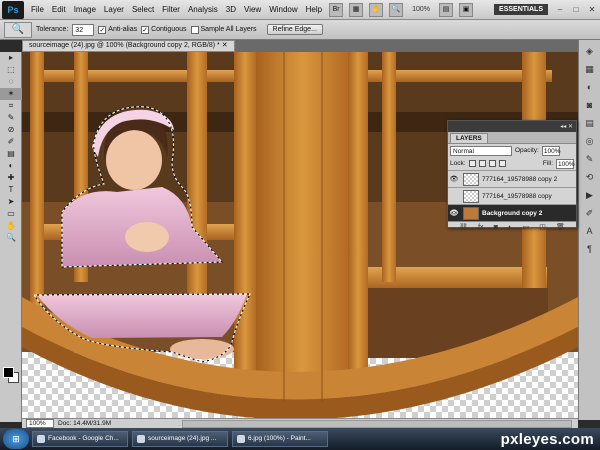  What do you see at coordinates (466, 9) in the screenshot?
I see `screen-mode-icon: ▣` at bounding box center [466, 9].